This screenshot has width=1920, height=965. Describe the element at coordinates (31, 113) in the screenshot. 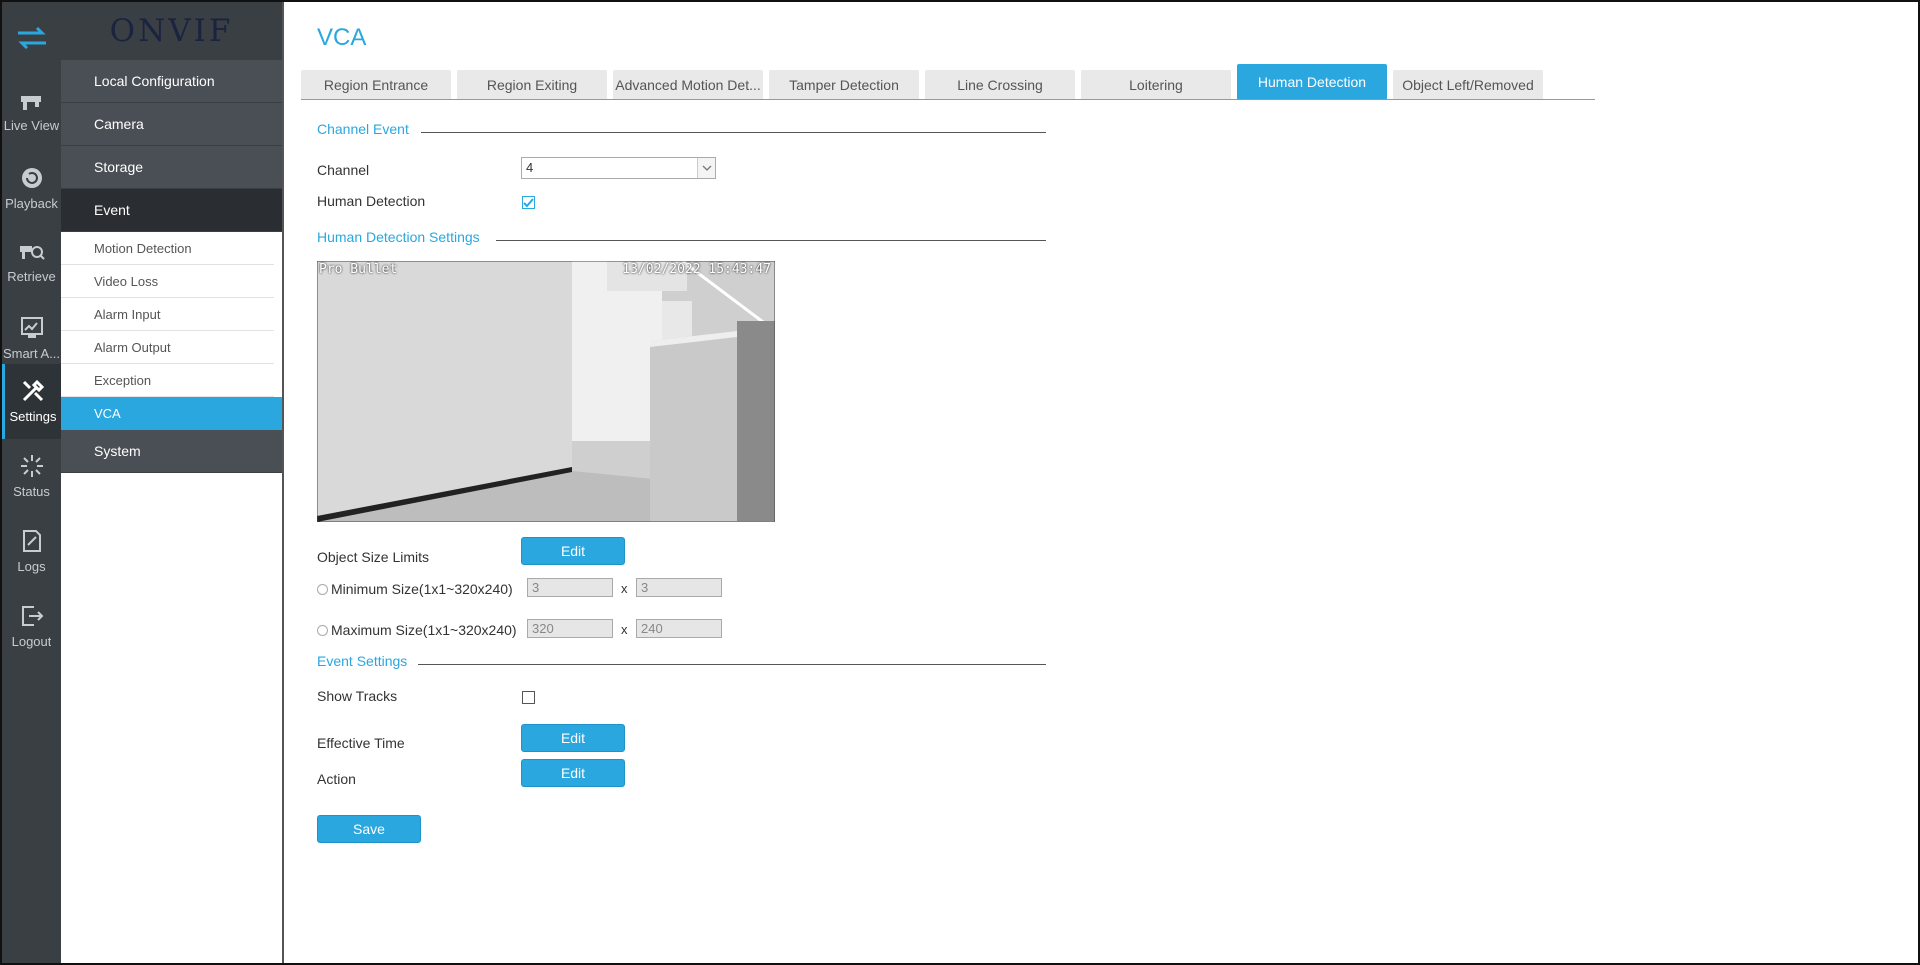

I see `rail-live-view: Live View` at that location.